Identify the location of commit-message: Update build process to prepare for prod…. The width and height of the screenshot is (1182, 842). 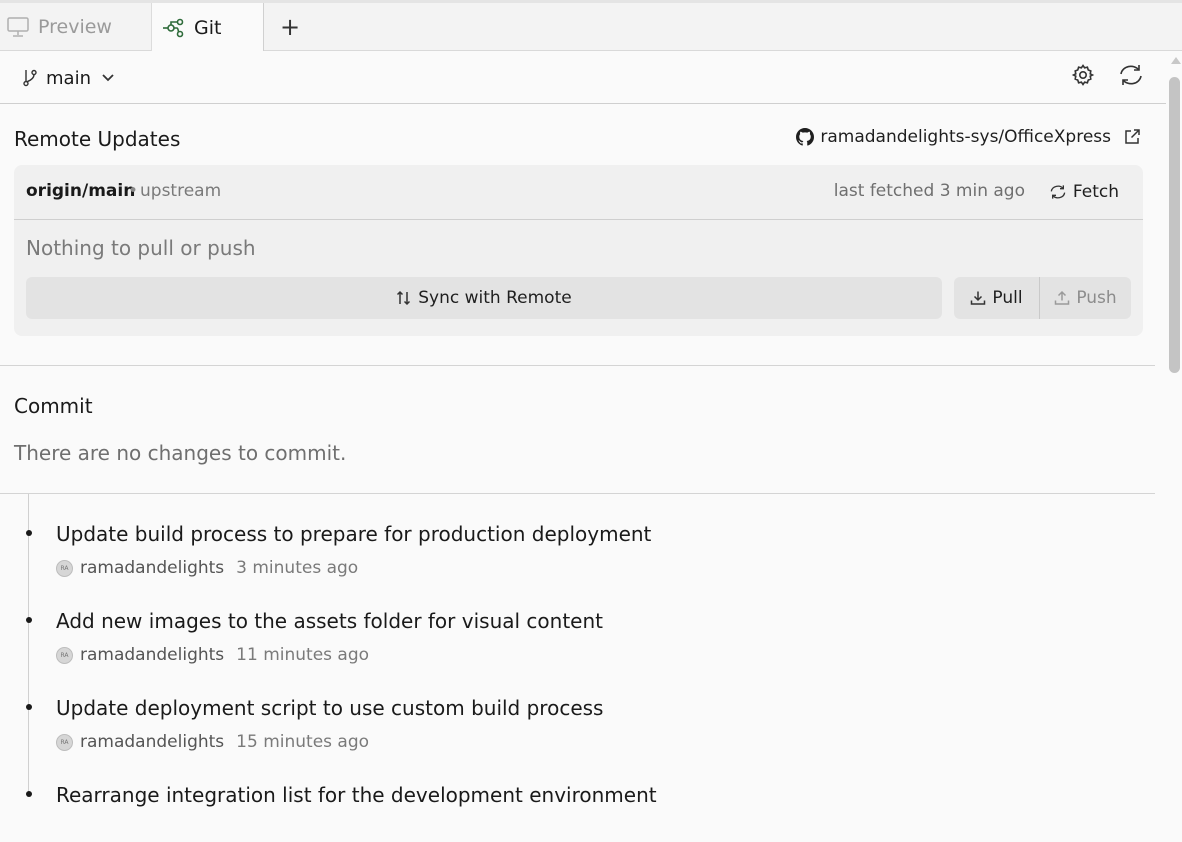
(354, 534).